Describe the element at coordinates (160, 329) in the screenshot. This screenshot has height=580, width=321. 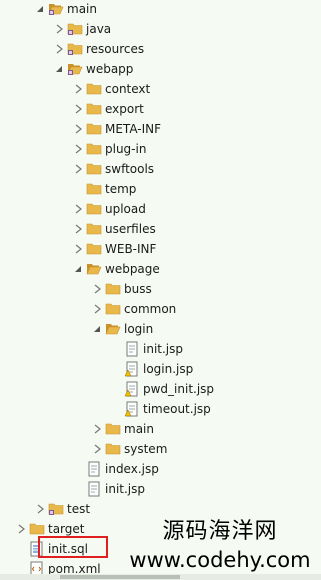
I see `tree-item: login` at that location.